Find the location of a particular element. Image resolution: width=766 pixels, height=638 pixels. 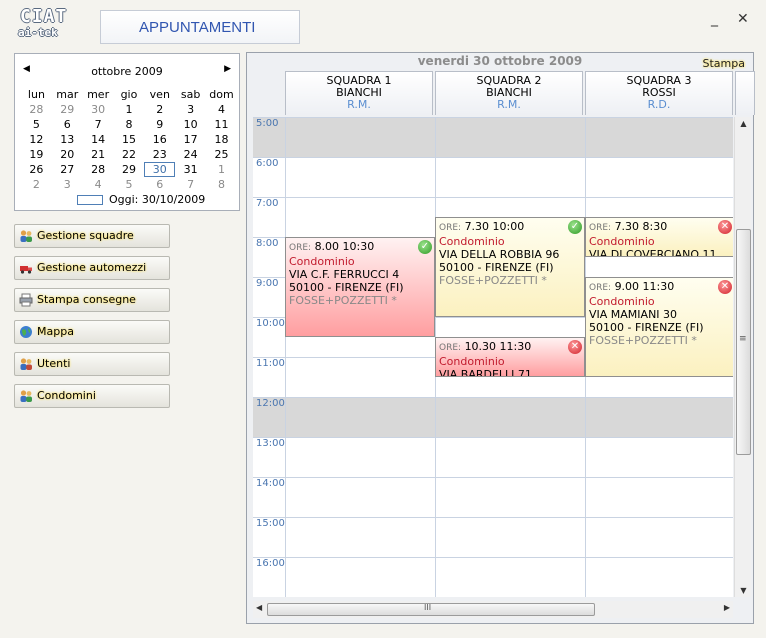

calendar-day: 15 is located at coordinates (129, 139).